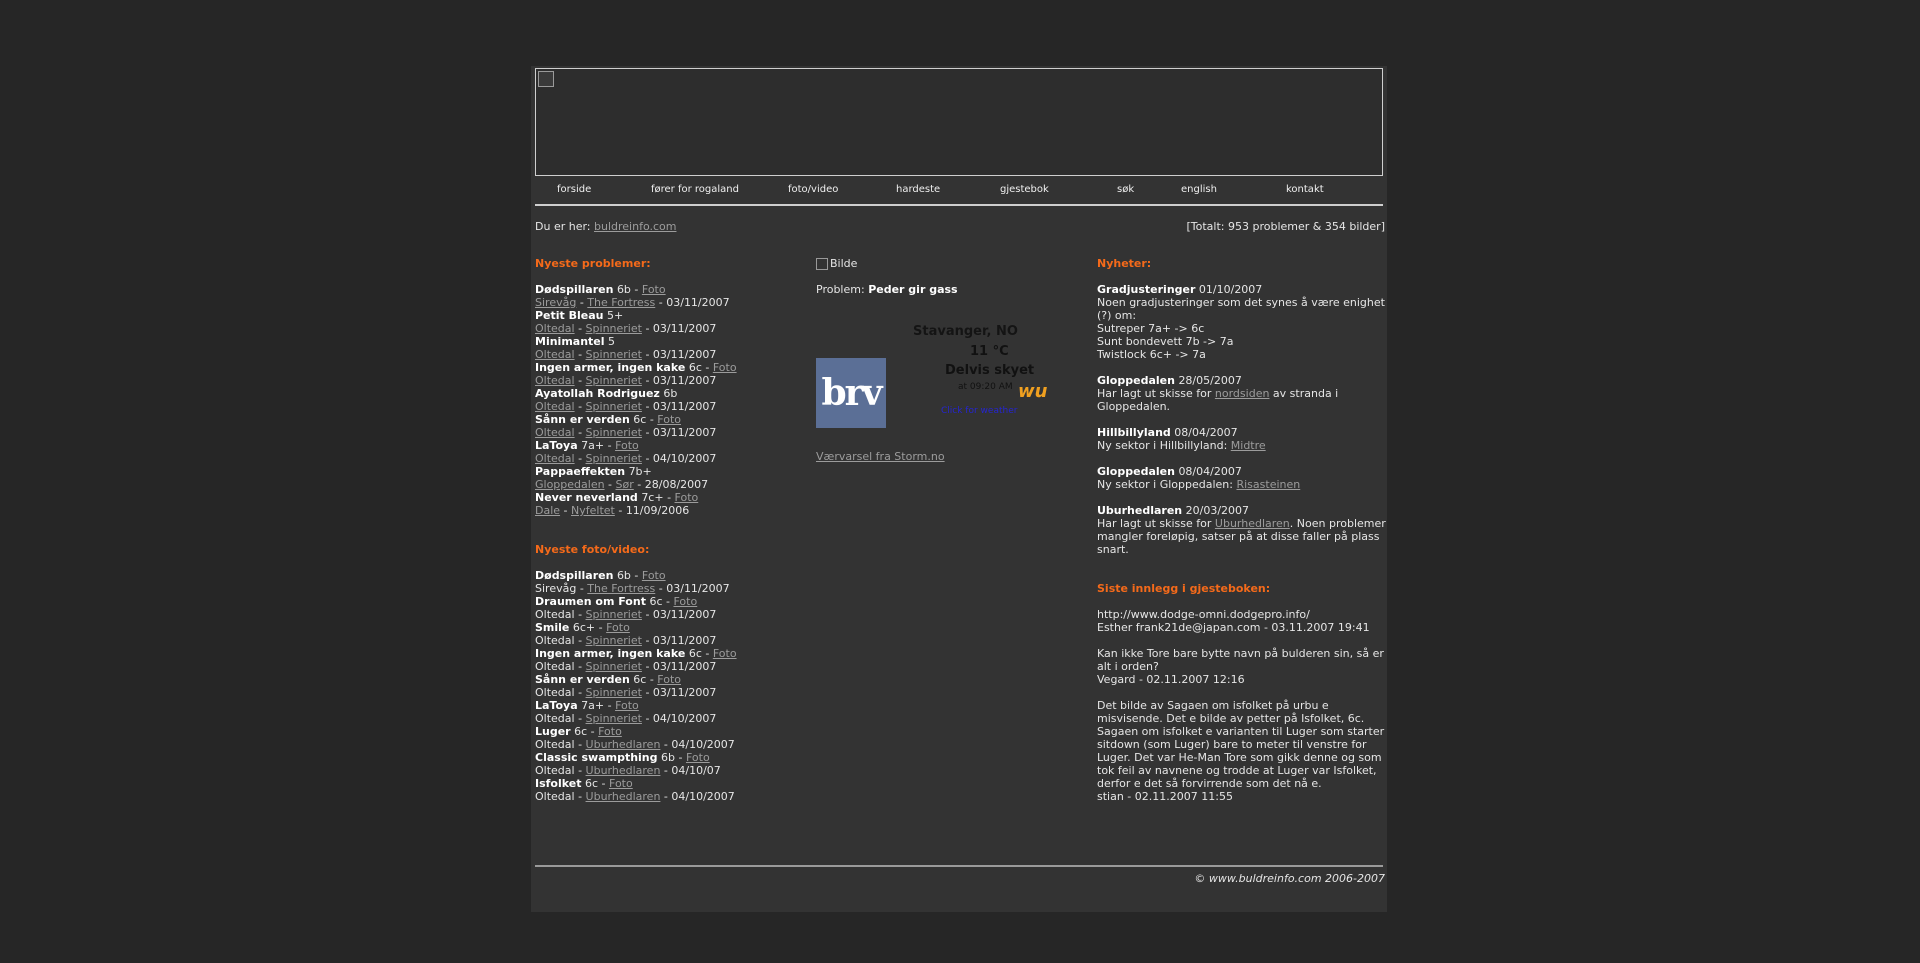  I want to click on nav-forside: forside, so click(574, 189).